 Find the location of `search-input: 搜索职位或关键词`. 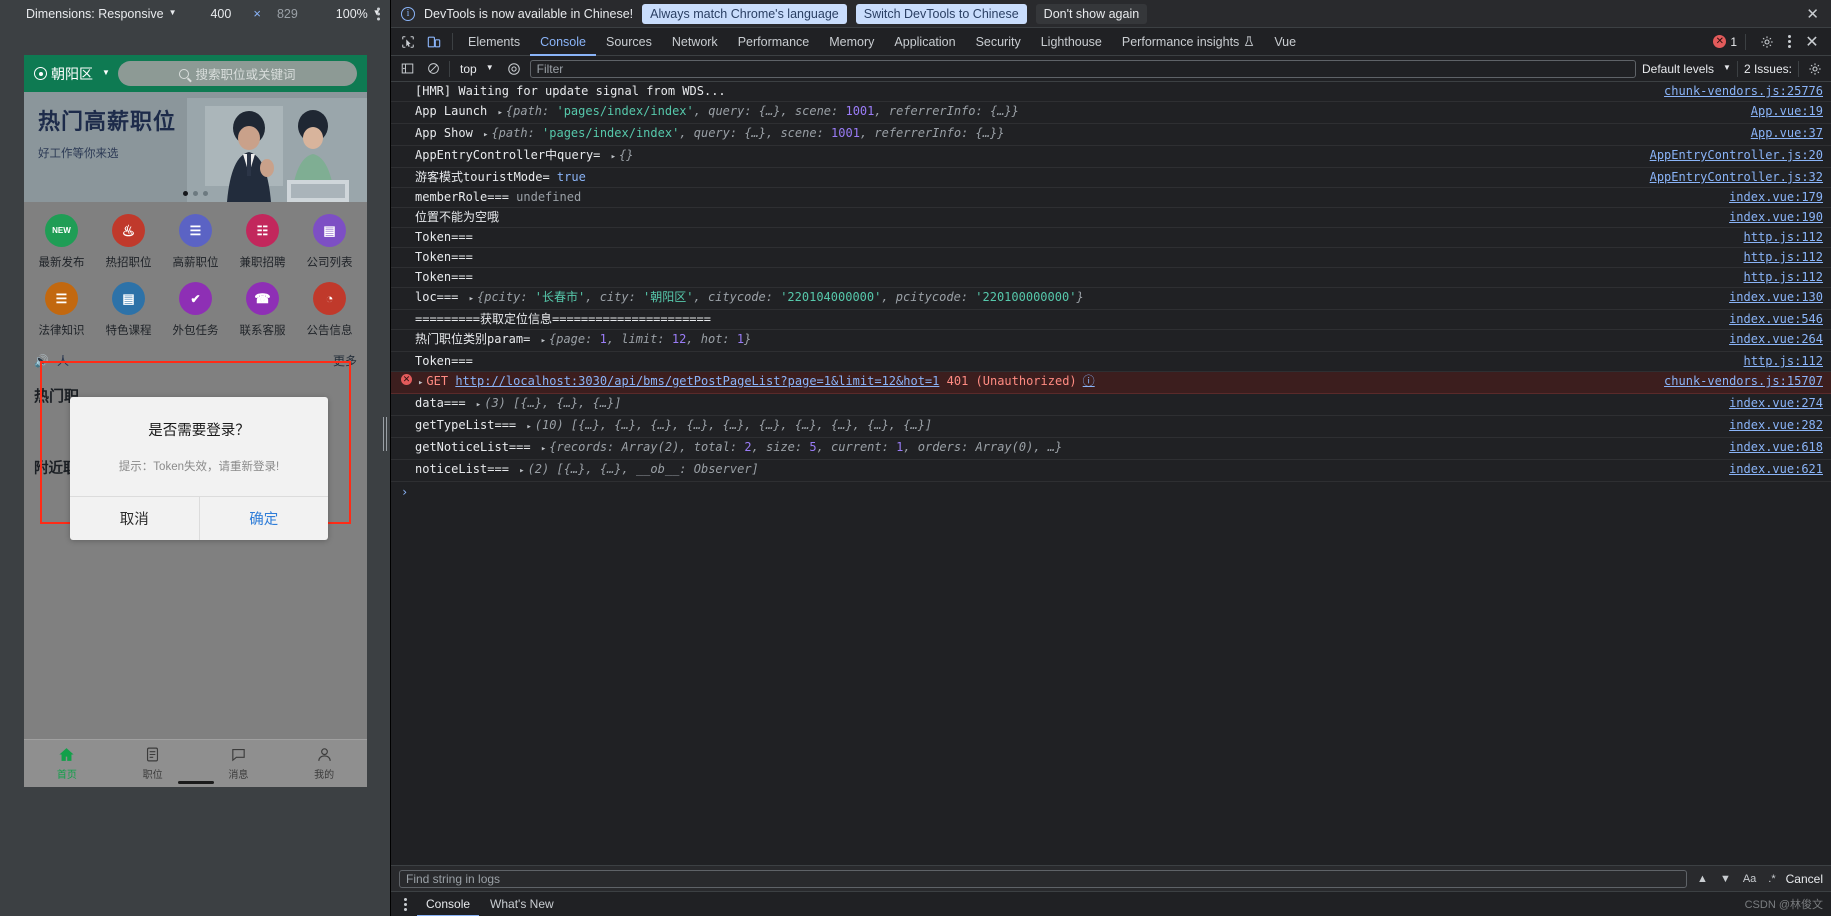

search-input: 搜索职位或关键词 is located at coordinates (237, 73).